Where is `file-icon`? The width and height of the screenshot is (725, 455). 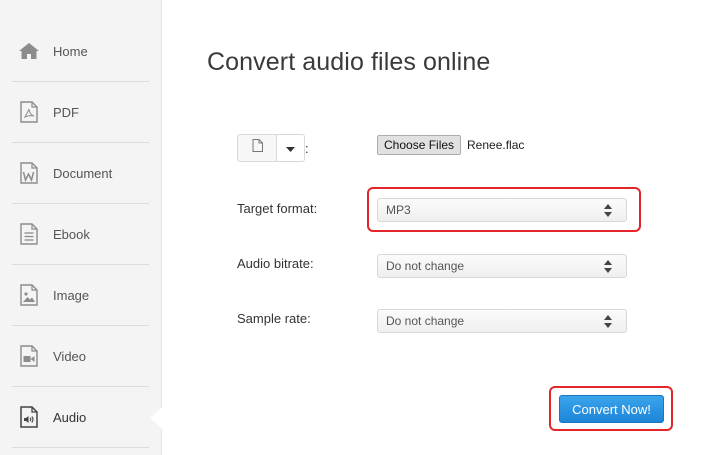
file-icon is located at coordinates (257, 148).